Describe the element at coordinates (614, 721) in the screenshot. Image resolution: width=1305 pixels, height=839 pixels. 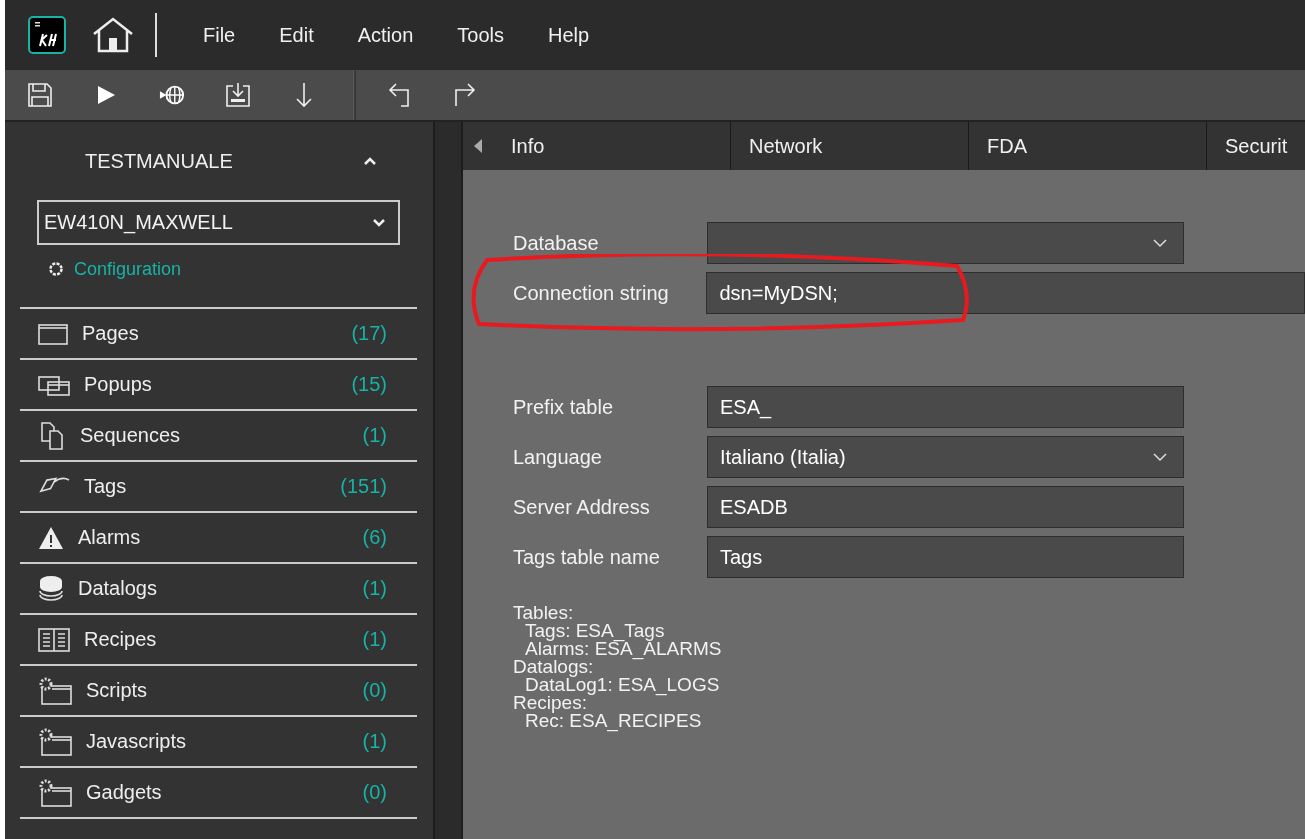
I see `summary-entry: Rec: ESA_RECIPES` at that location.